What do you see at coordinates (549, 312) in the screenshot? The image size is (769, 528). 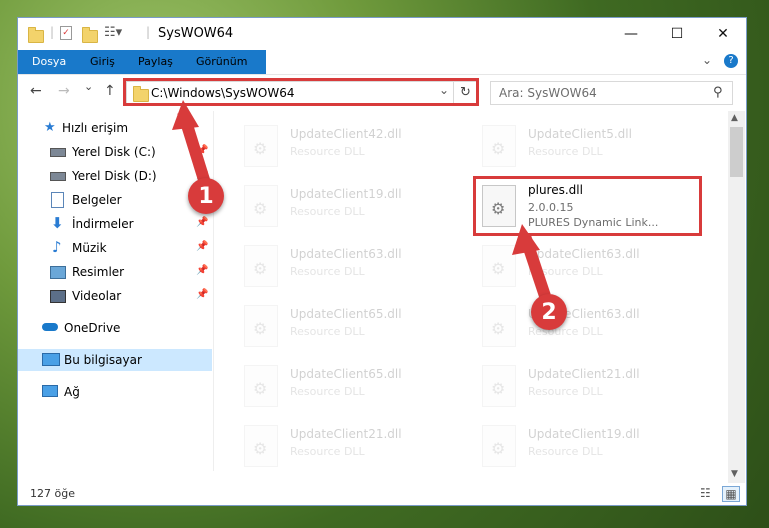 I see `step-badge-2: 2` at bounding box center [549, 312].